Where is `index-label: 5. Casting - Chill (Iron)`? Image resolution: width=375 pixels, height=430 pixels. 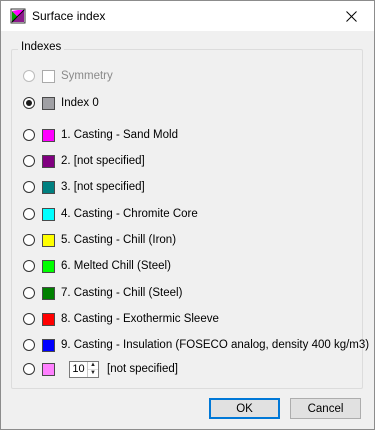
index-label: 5. Casting - Chill (Iron) is located at coordinates (119, 240).